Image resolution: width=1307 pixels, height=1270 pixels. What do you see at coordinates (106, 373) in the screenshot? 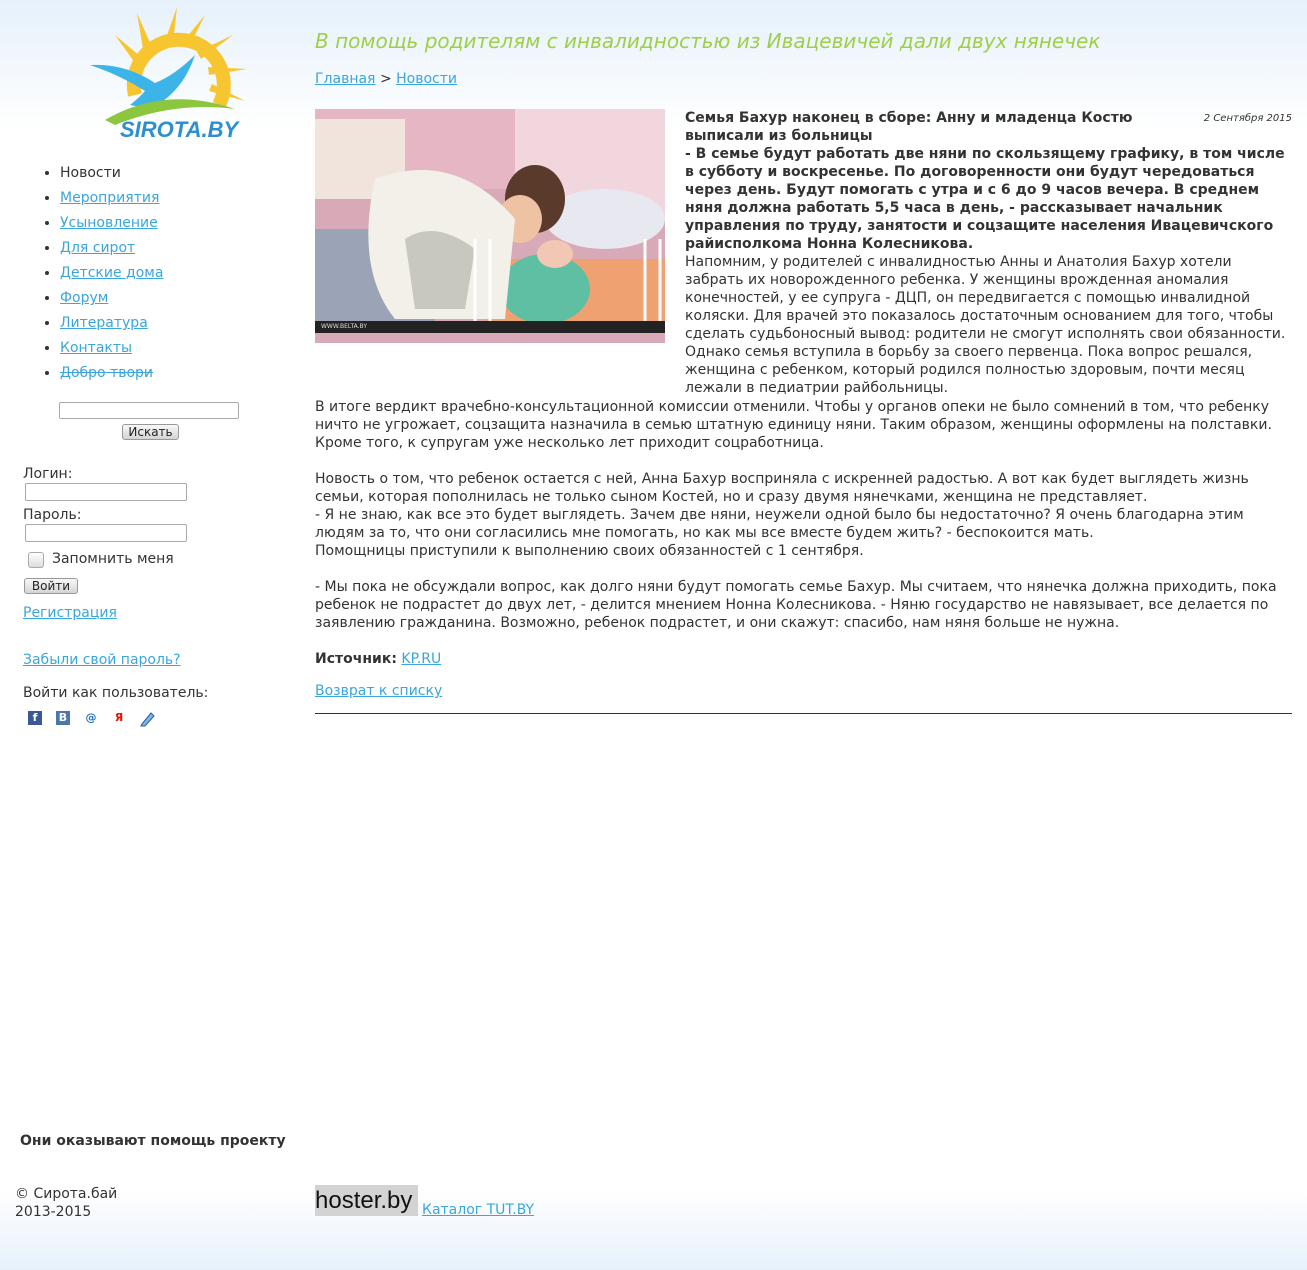
I see `nav-link-do-good: Добро твори` at bounding box center [106, 373].